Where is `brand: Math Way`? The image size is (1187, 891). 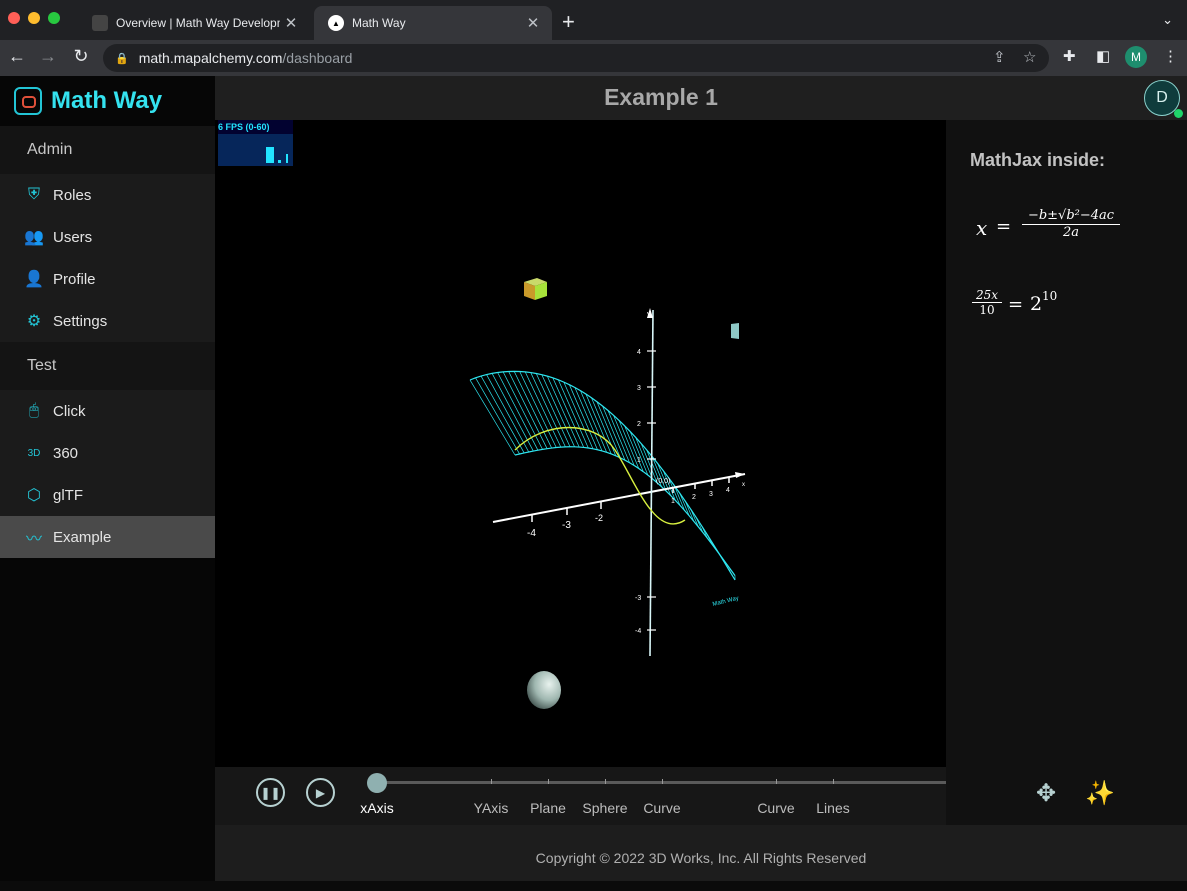
brand: Math Way is located at coordinates (107, 101).